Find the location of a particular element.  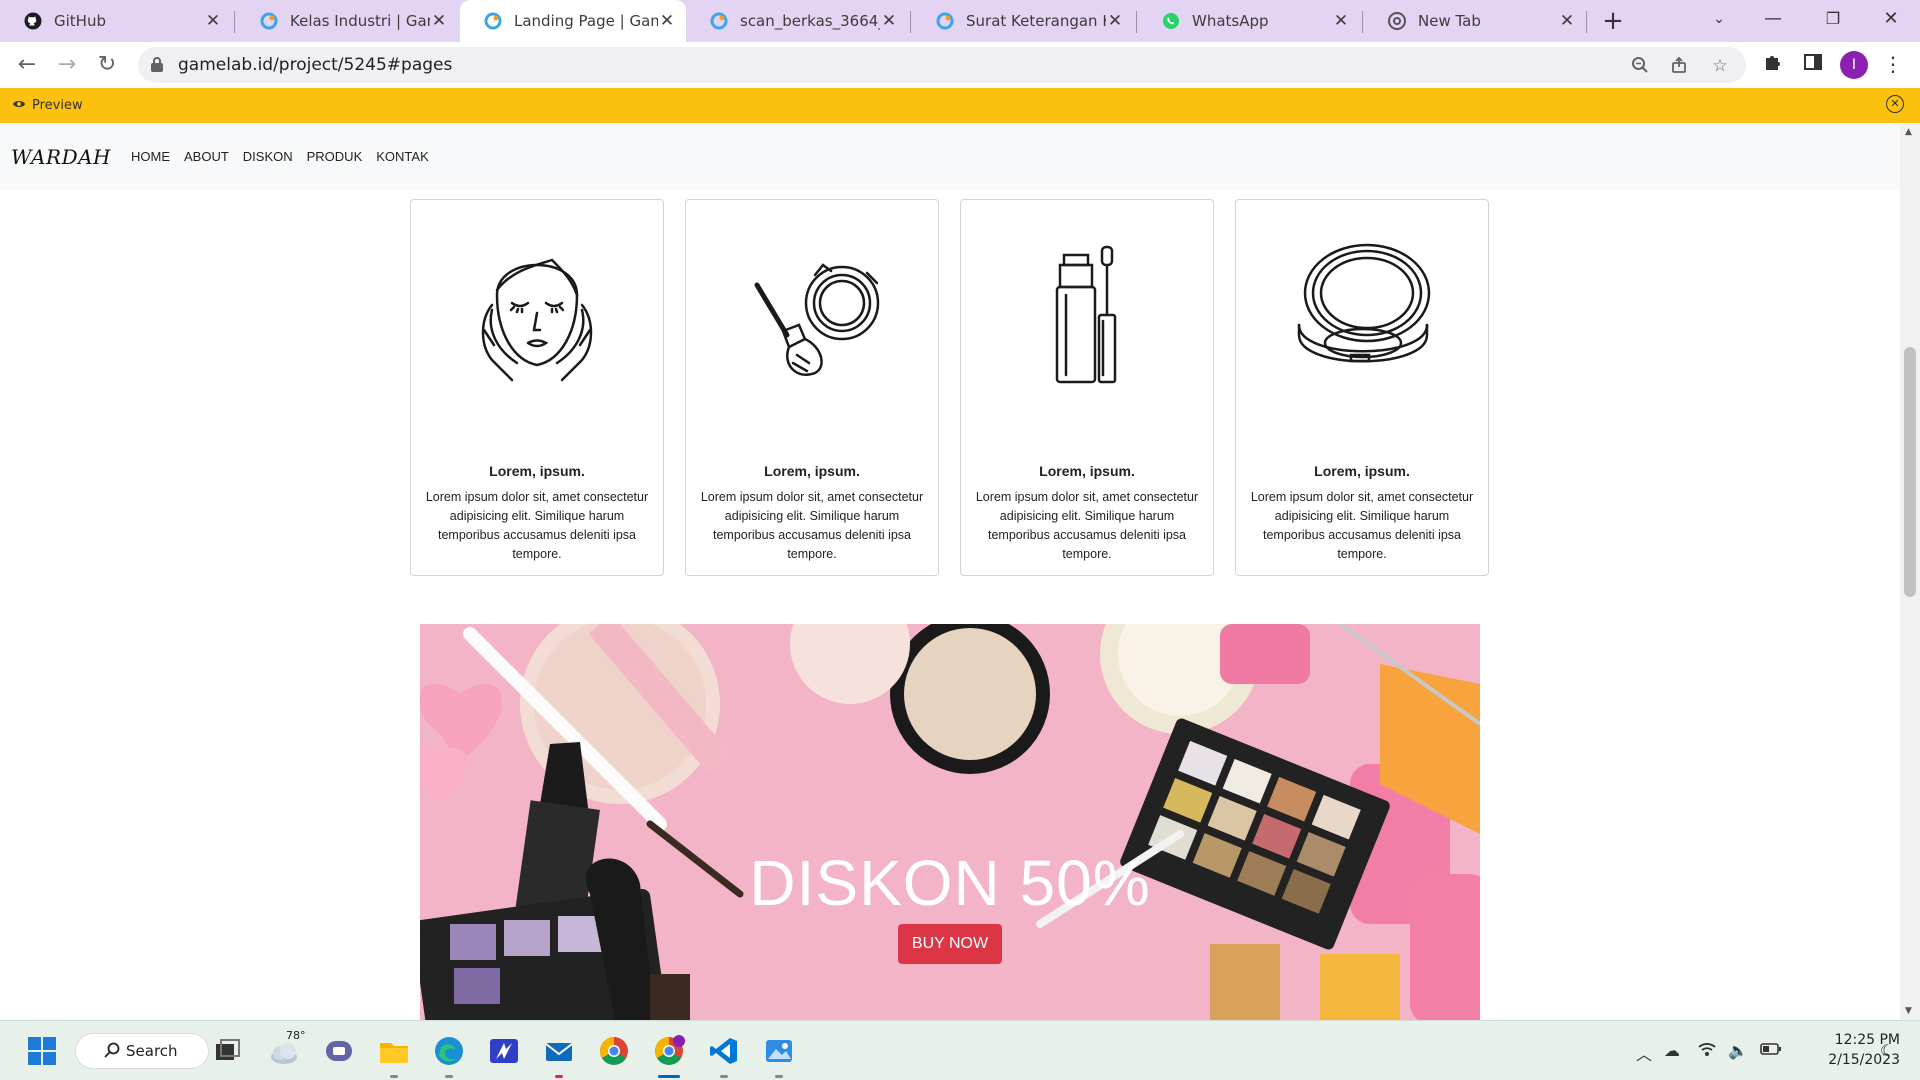

back-arrow-icon: ← is located at coordinates (27, 65).